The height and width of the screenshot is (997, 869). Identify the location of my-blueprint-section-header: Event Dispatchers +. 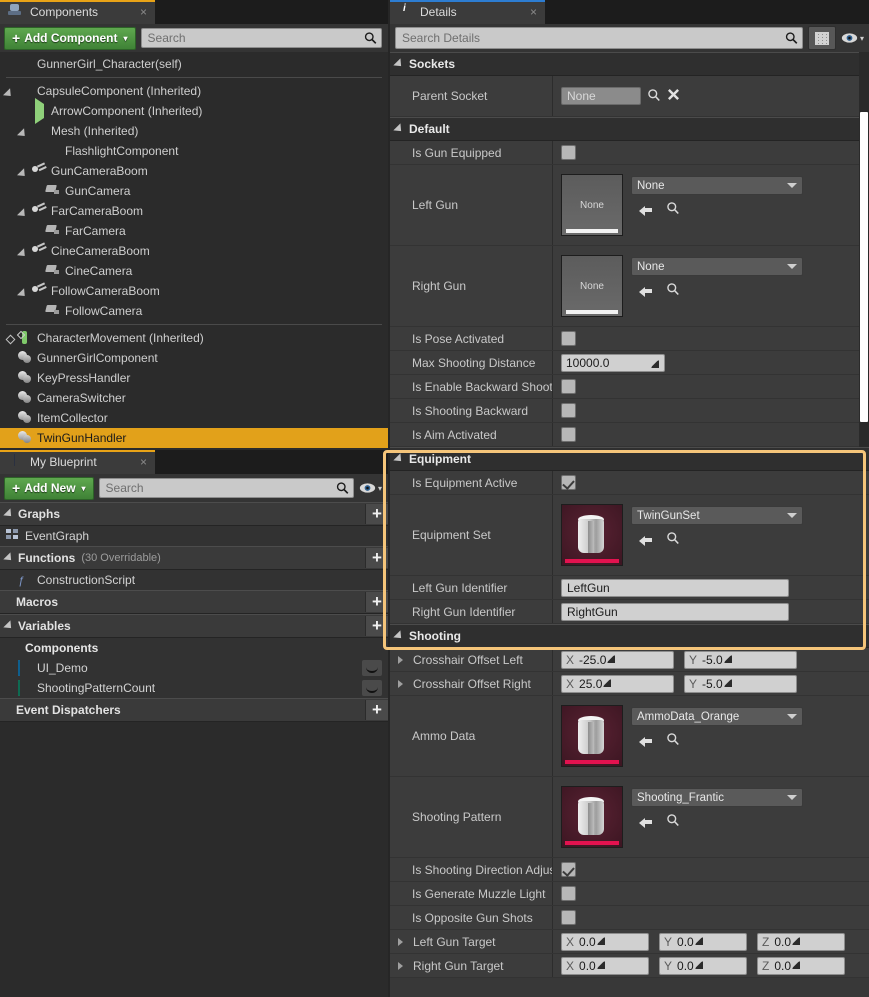
(194, 710).